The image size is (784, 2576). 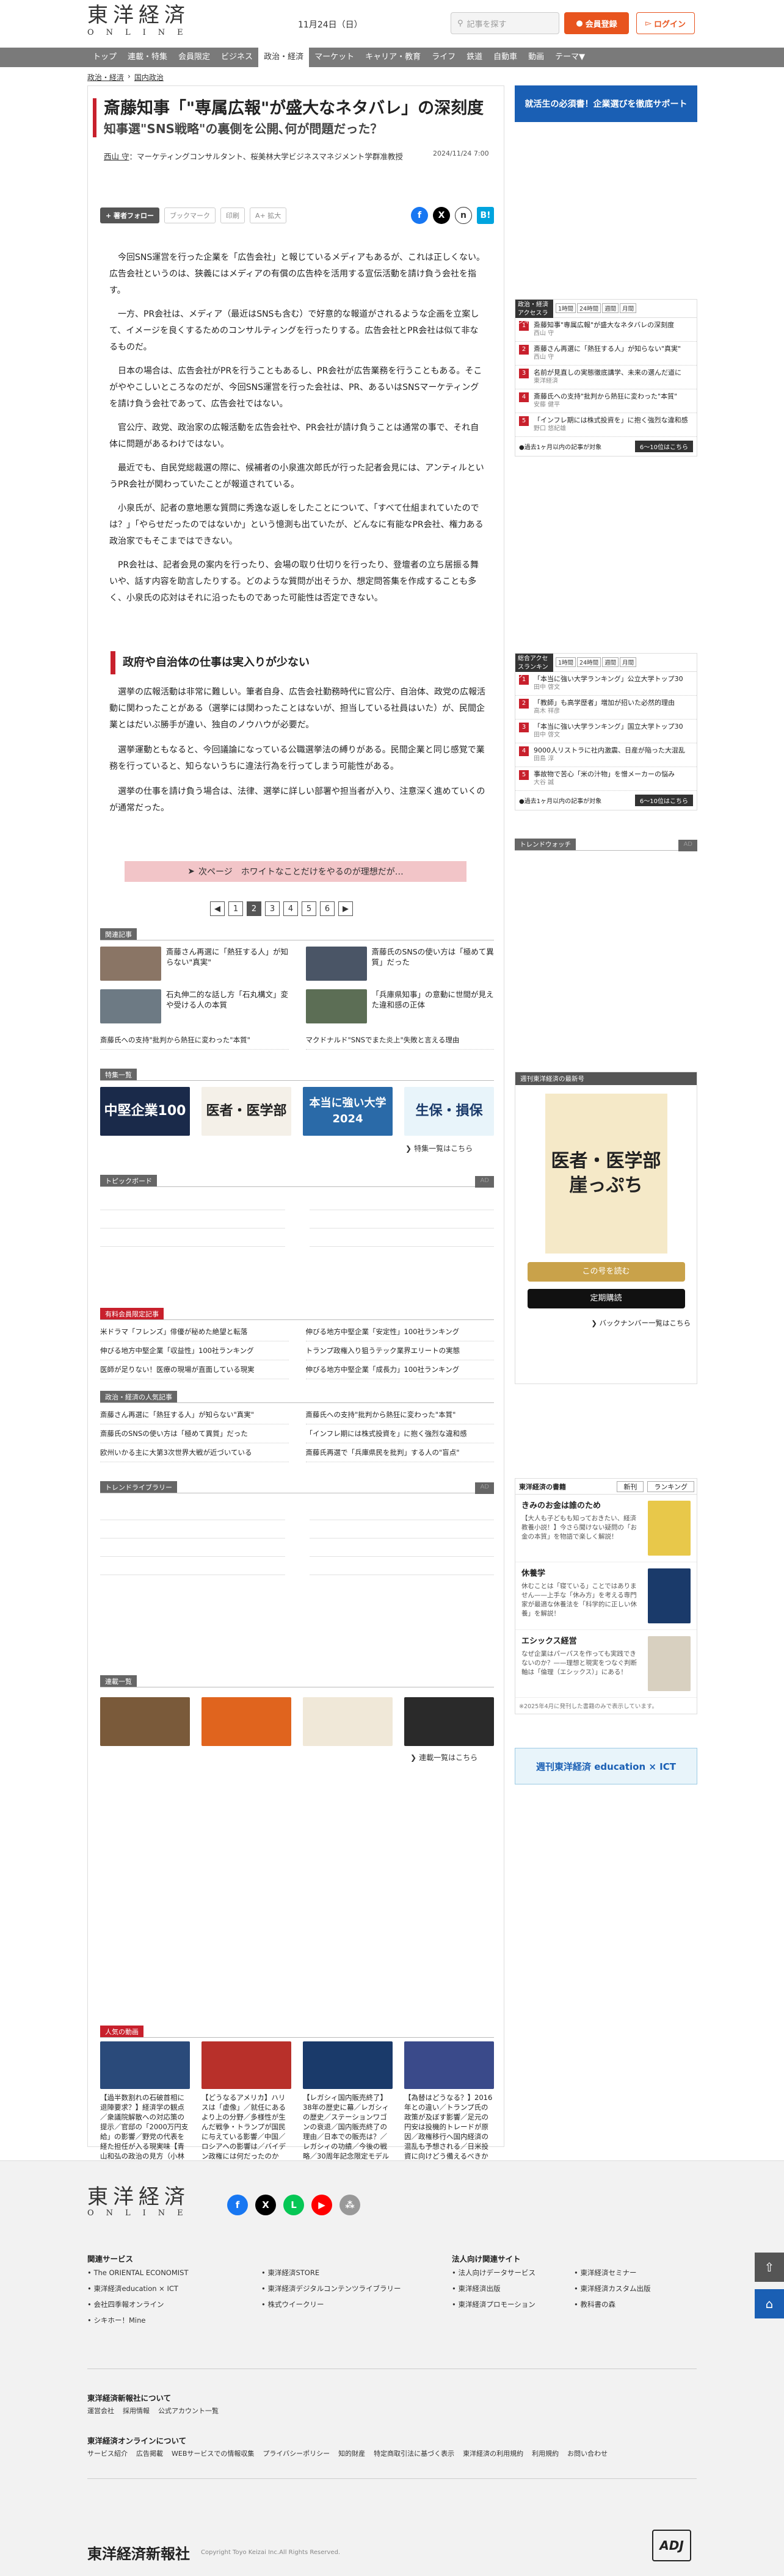 I want to click on page-link: 4, so click(x=290, y=908).